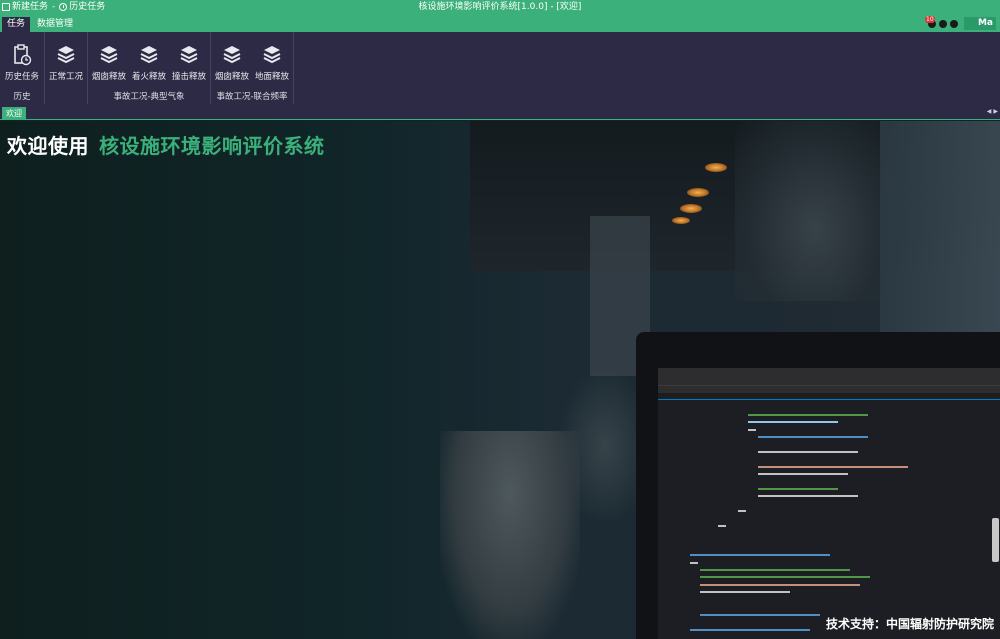 The width and height of the screenshot is (1000, 639). Describe the element at coordinates (14, 113) in the screenshot. I see `tab-welcome: 欢迎` at that location.